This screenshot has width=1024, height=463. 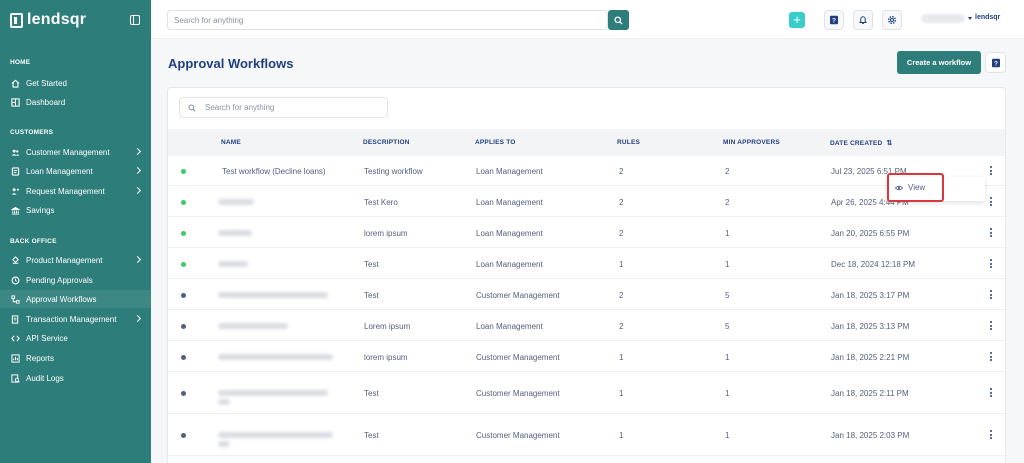 What do you see at coordinates (33, 241) in the screenshot?
I see `section-title-back-office: BACK OFFICE` at bounding box center [33, 241].